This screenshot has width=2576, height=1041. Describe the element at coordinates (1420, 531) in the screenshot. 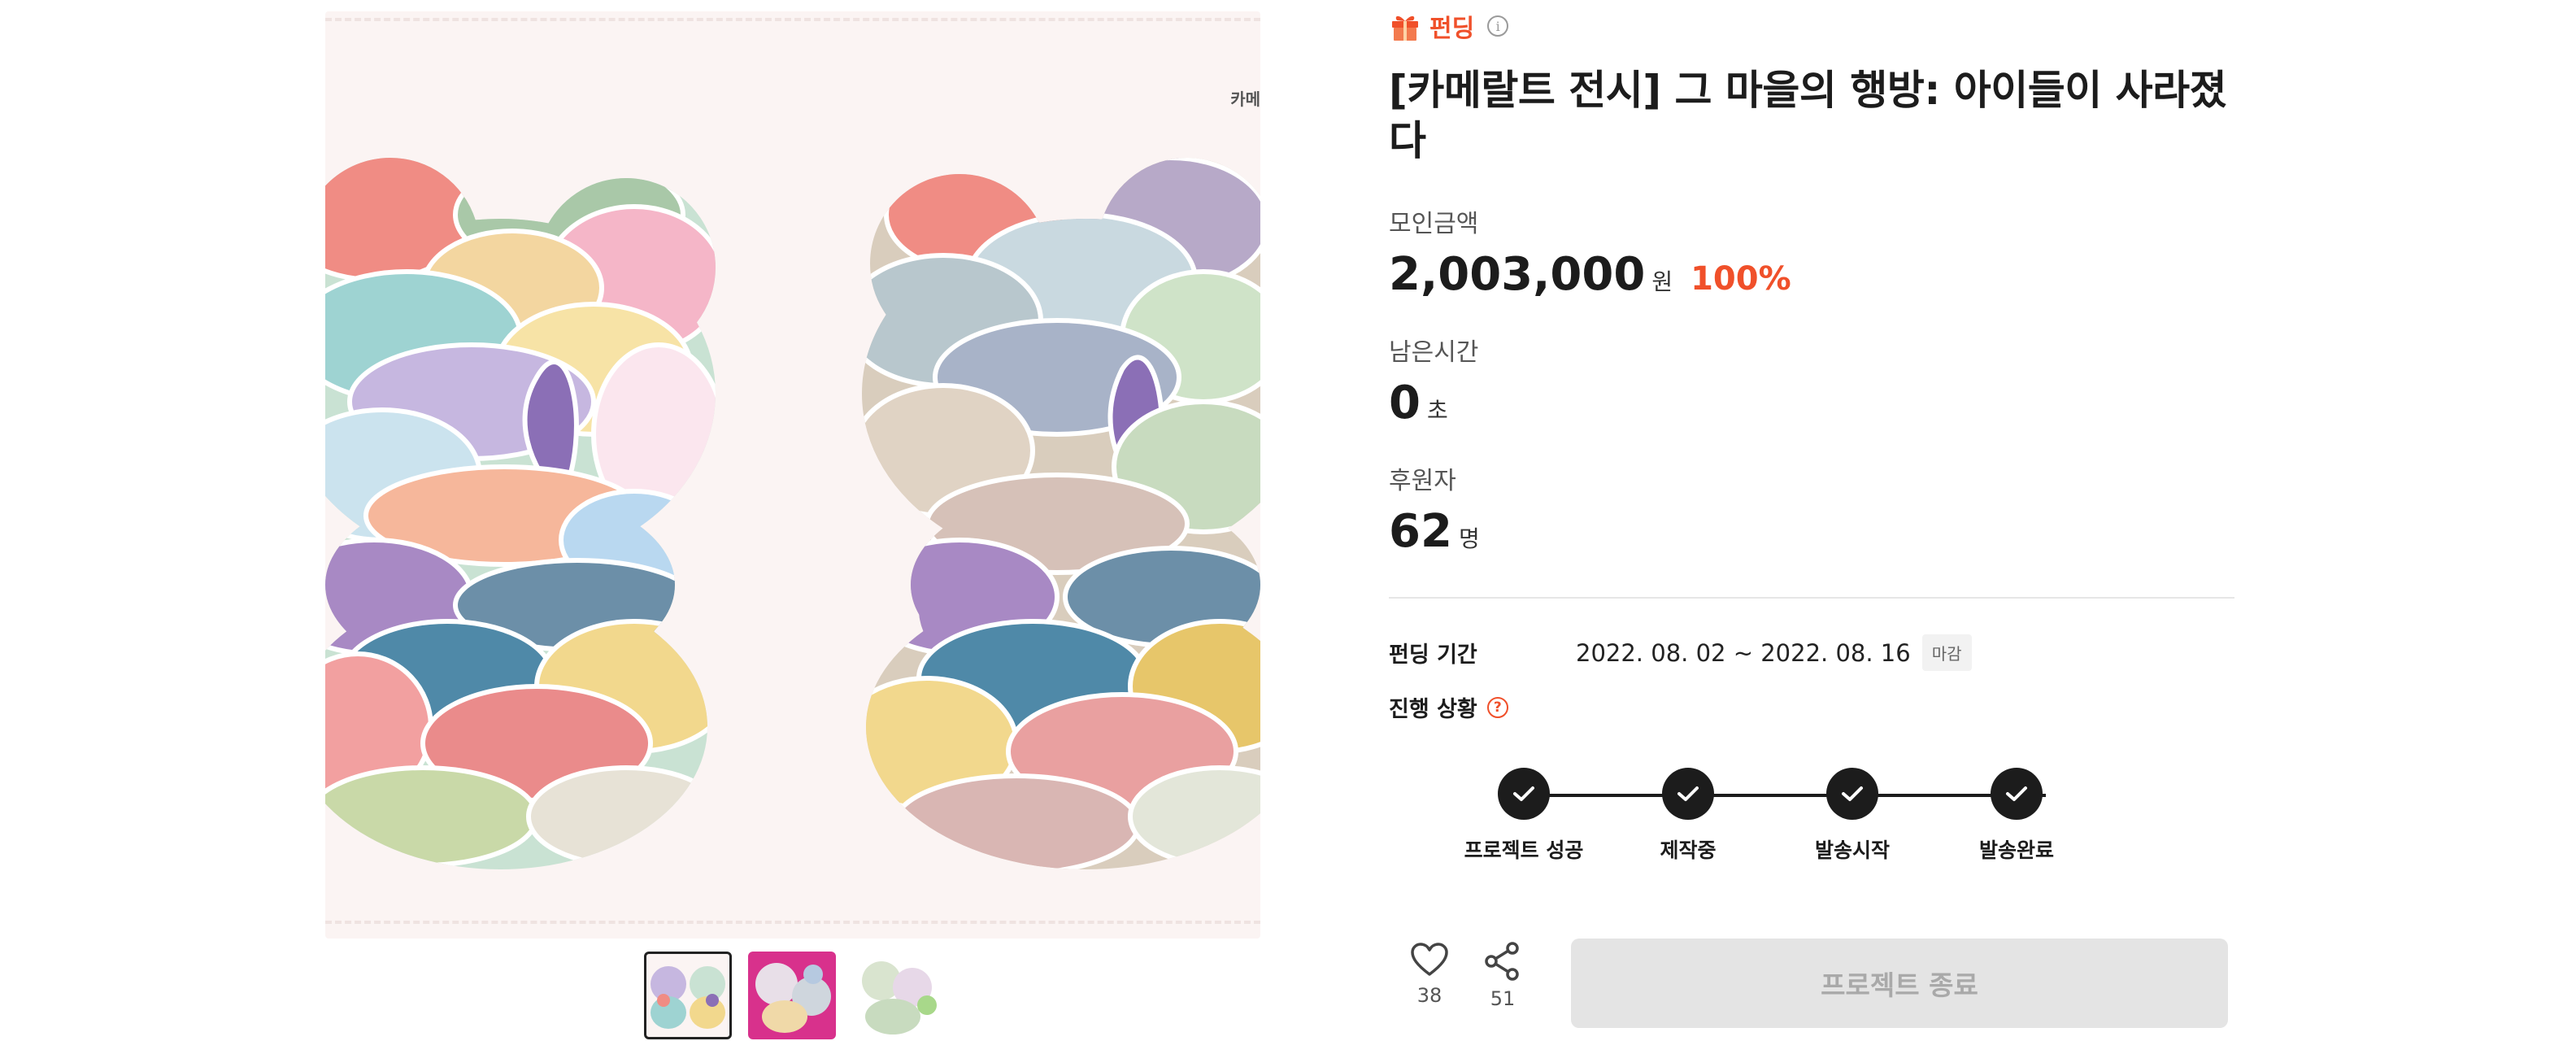

I see `backers-value: 62` at that location.